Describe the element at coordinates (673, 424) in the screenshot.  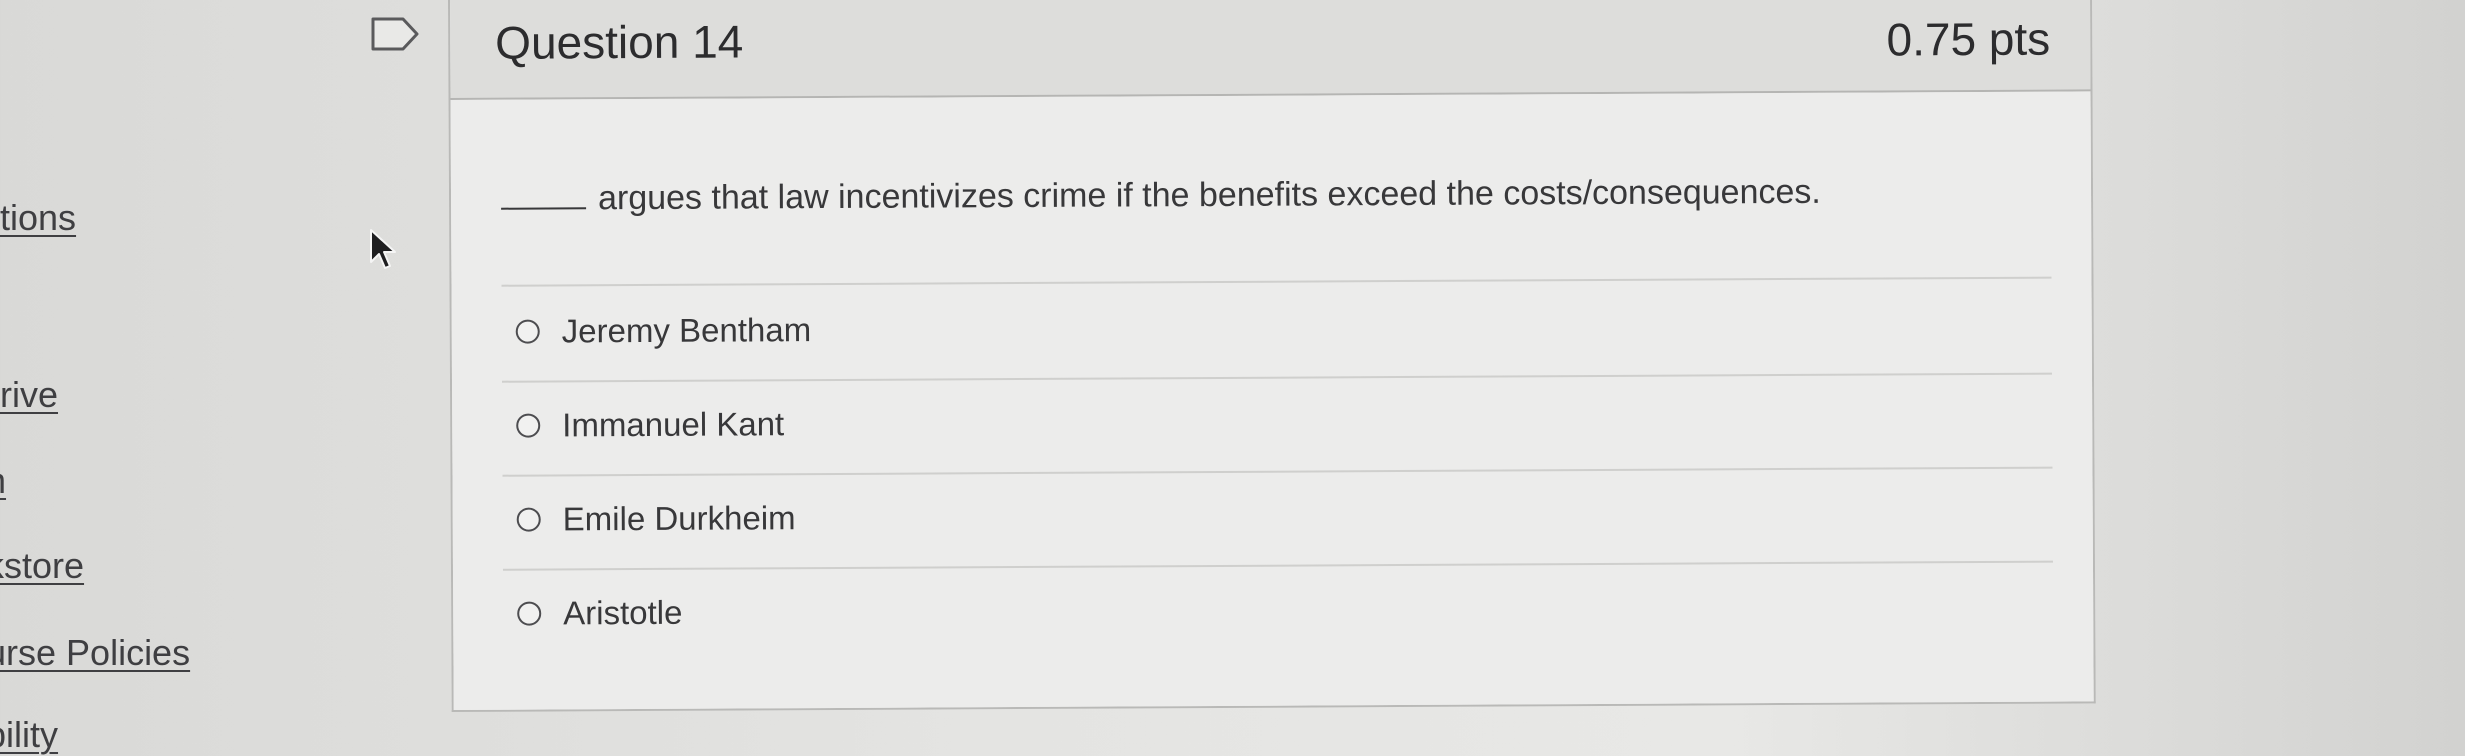
I see `option-label: Immanuel Kant` at that location.